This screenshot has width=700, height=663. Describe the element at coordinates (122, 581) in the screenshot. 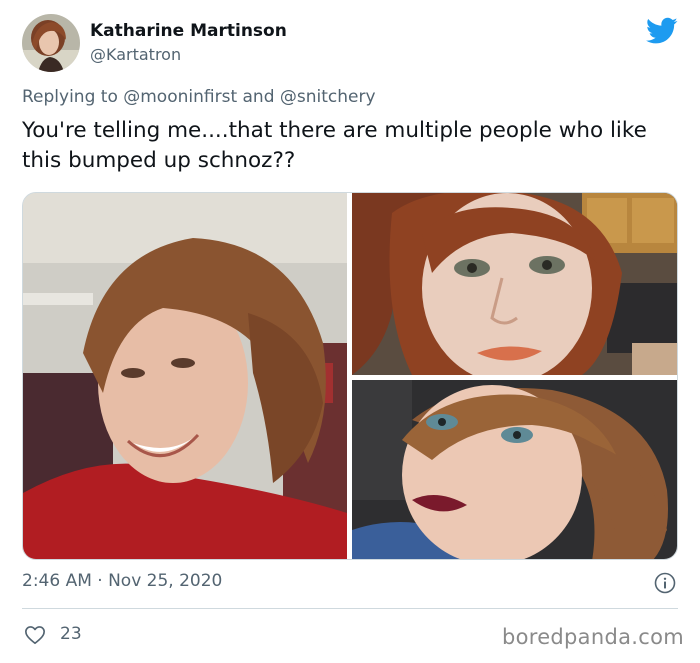

I see `tweet-timestamp: 2:46 AM · Nov 25, 2020` at that location.